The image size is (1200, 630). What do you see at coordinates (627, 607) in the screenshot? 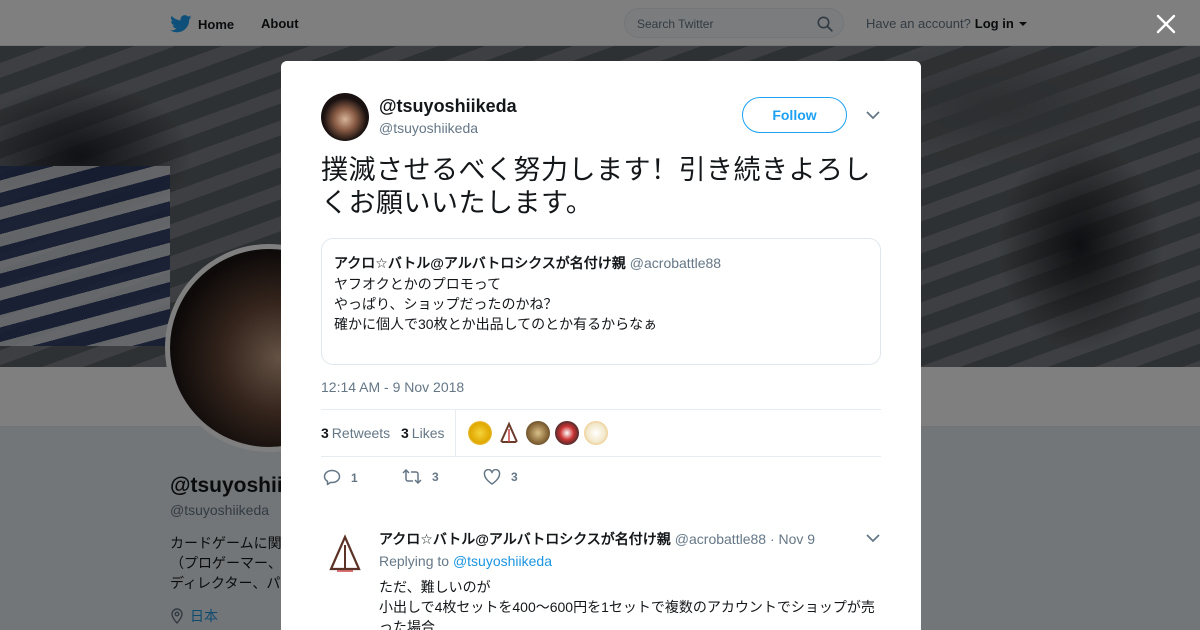
I see `reply-text-line: 小出しで4枚セットを400～600円を1セットで複数のアカウントでショップが売` at bounding box center [627, 607].